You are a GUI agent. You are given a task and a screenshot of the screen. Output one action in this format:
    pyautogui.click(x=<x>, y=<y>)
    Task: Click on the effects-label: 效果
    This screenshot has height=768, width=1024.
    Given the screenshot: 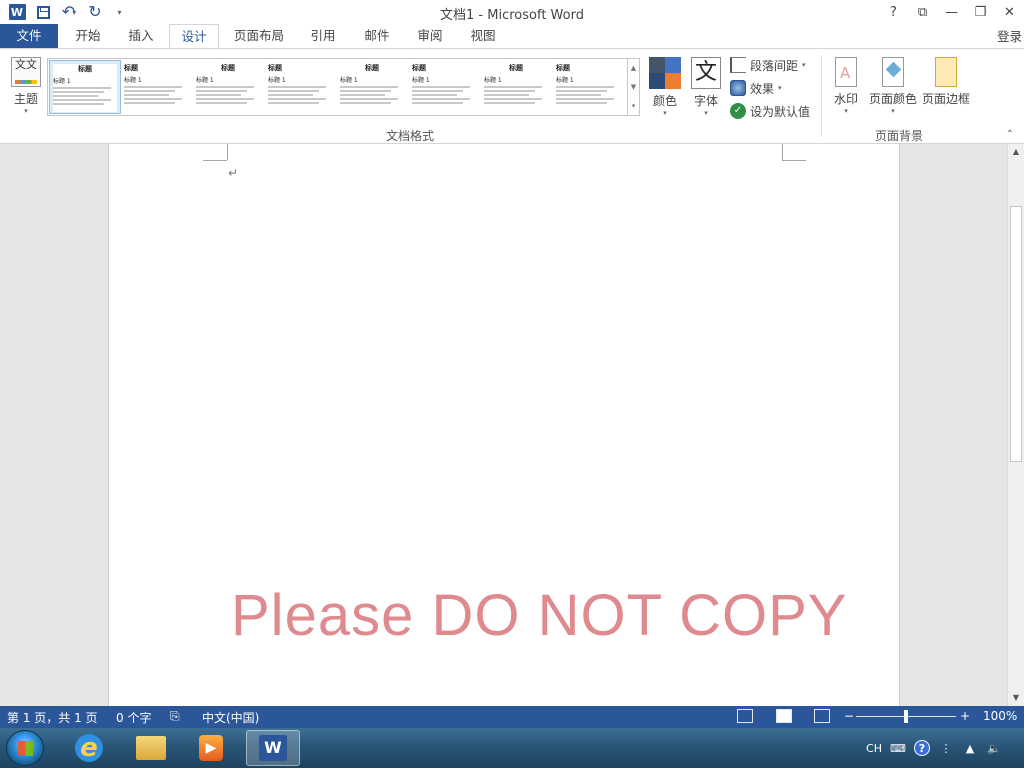 What is the action you would take?
    pyautogui.click(x=762, y=88)
    